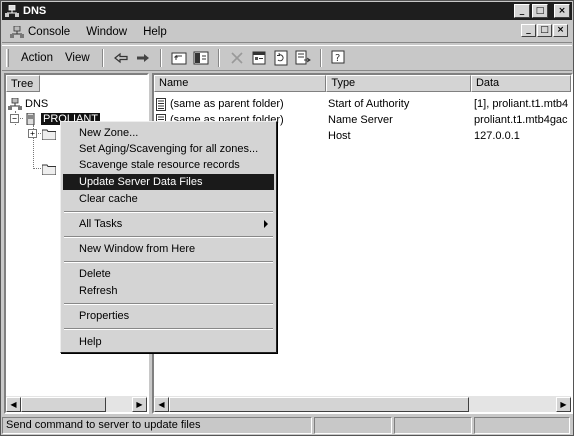 The image size is (574, 436). Describe the element at coordinates (12, 11) in the screenshot. I see `dns-app-icon` at that location.